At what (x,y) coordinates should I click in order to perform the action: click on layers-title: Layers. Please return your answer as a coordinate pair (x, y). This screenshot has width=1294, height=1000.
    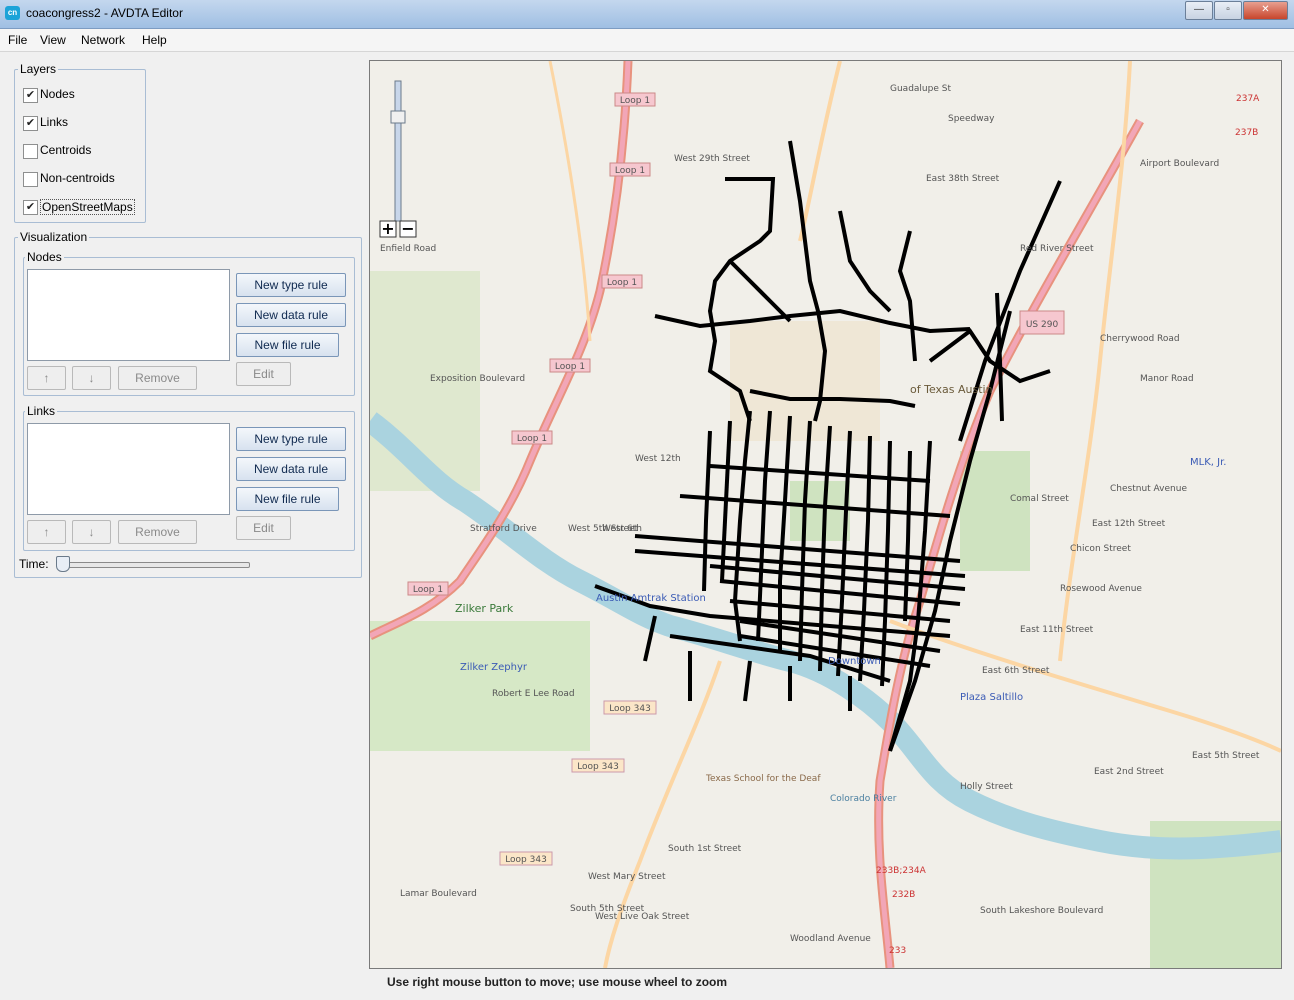
    Looking at the image, I should click on (38, 69).